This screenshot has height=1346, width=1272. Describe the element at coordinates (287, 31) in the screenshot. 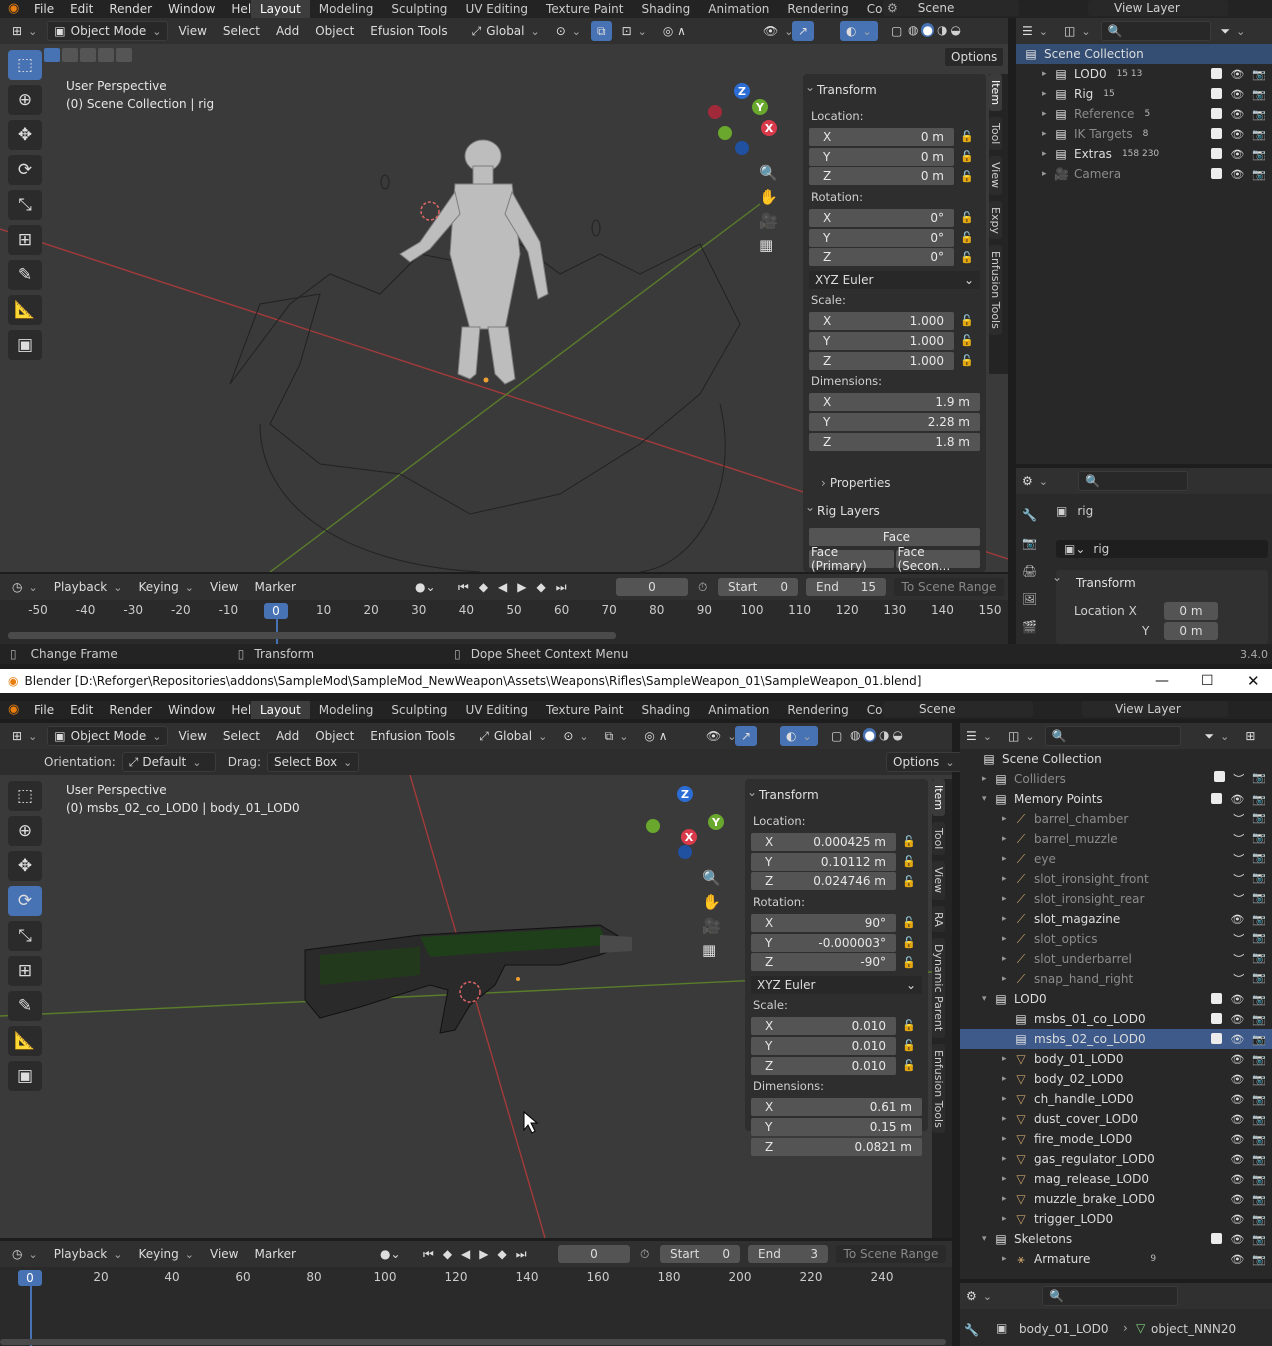

I see `viewport-menu-add: Add` at that location.